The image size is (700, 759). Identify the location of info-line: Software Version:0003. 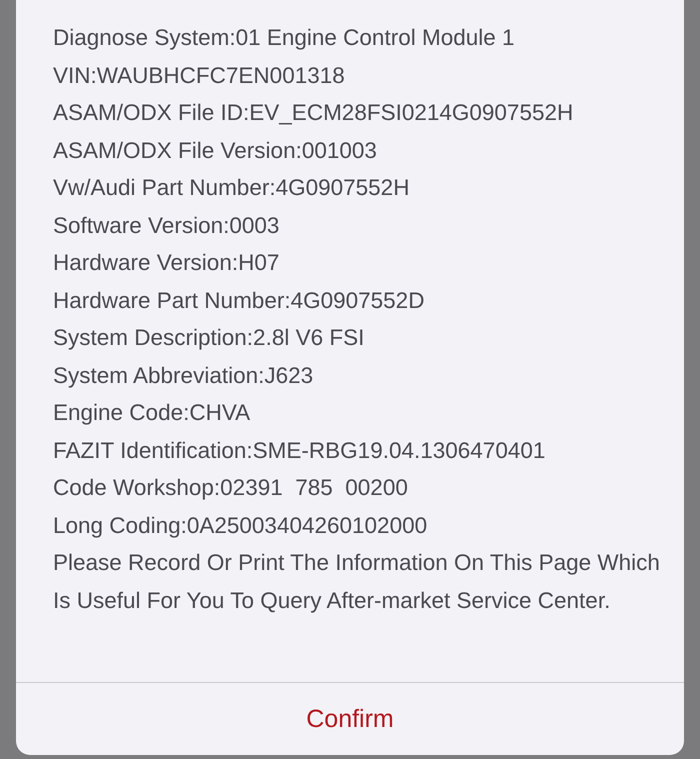
(166, 226).